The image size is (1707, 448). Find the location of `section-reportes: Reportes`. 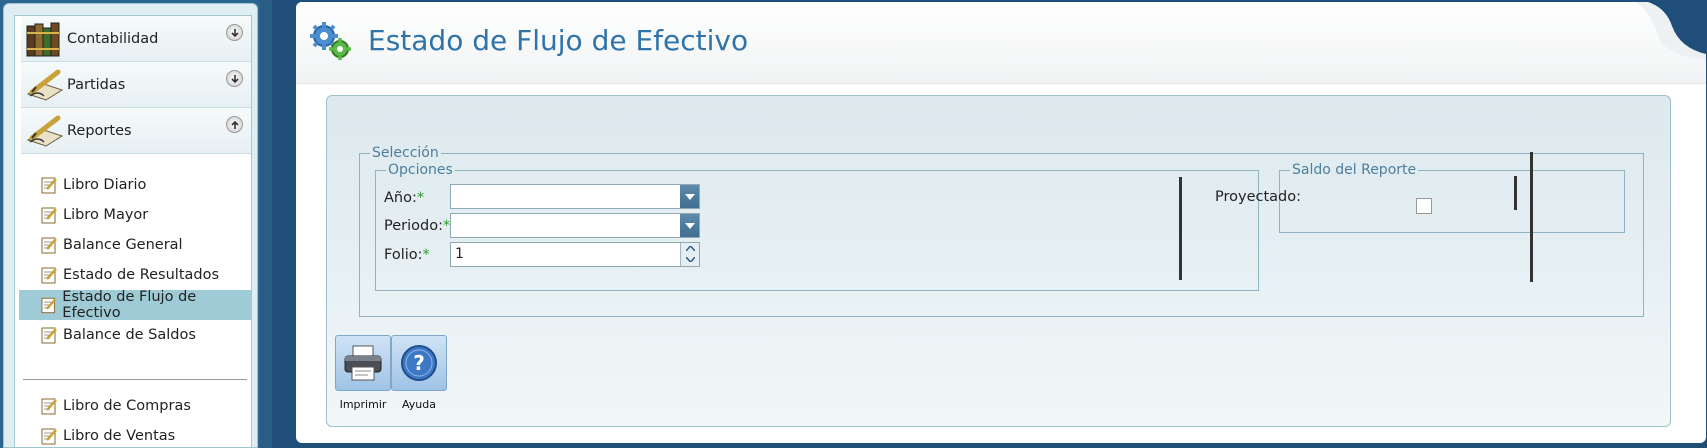

section-reportes: Reportes is located at coordinates (136, 131).